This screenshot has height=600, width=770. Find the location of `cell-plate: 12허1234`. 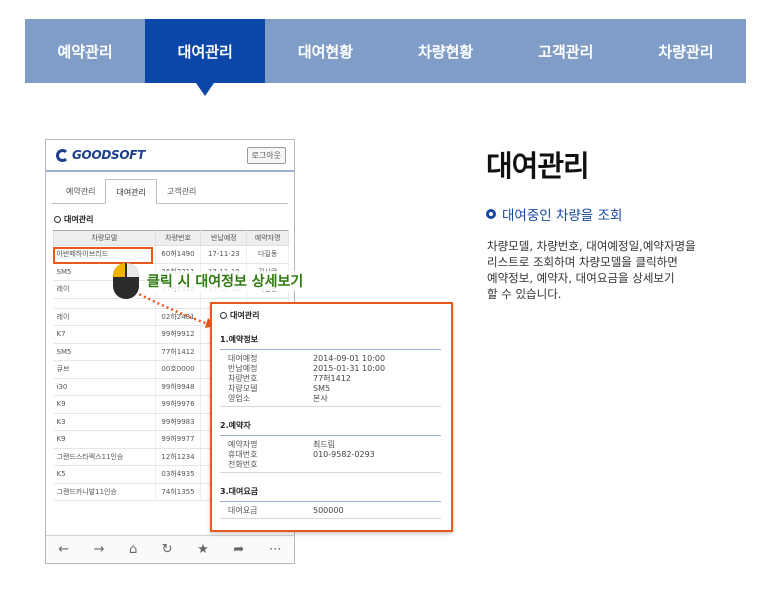

cell-plate: 12허1234 is located at coordinates (178, 457).